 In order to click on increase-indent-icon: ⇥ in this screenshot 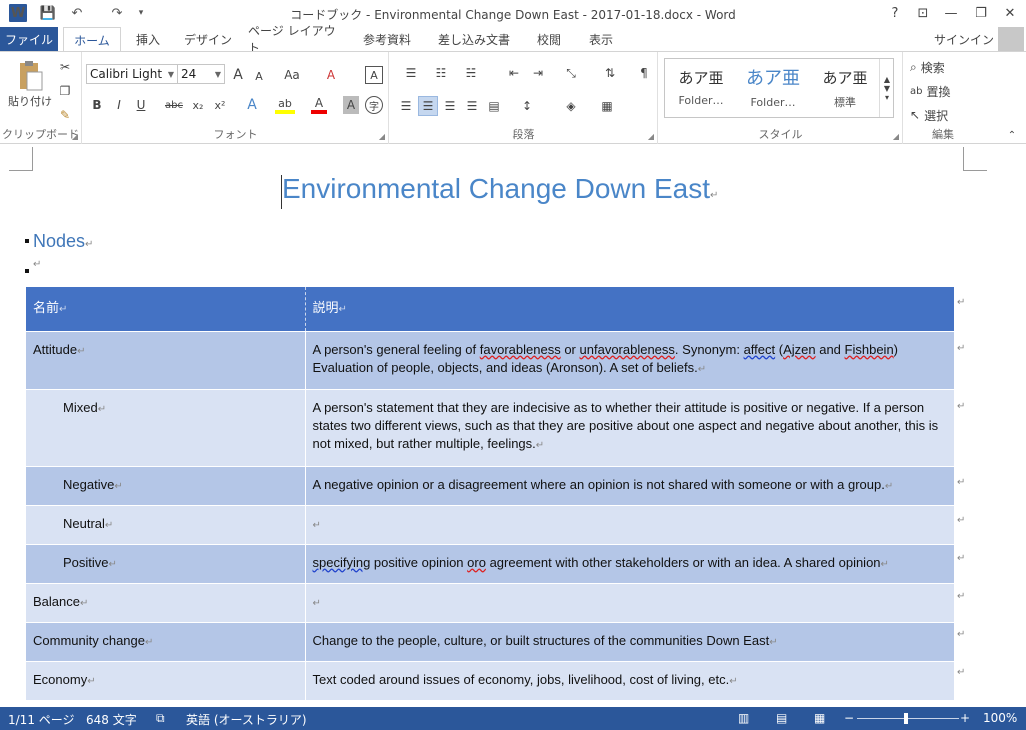, I will do `click(538, 73)`.